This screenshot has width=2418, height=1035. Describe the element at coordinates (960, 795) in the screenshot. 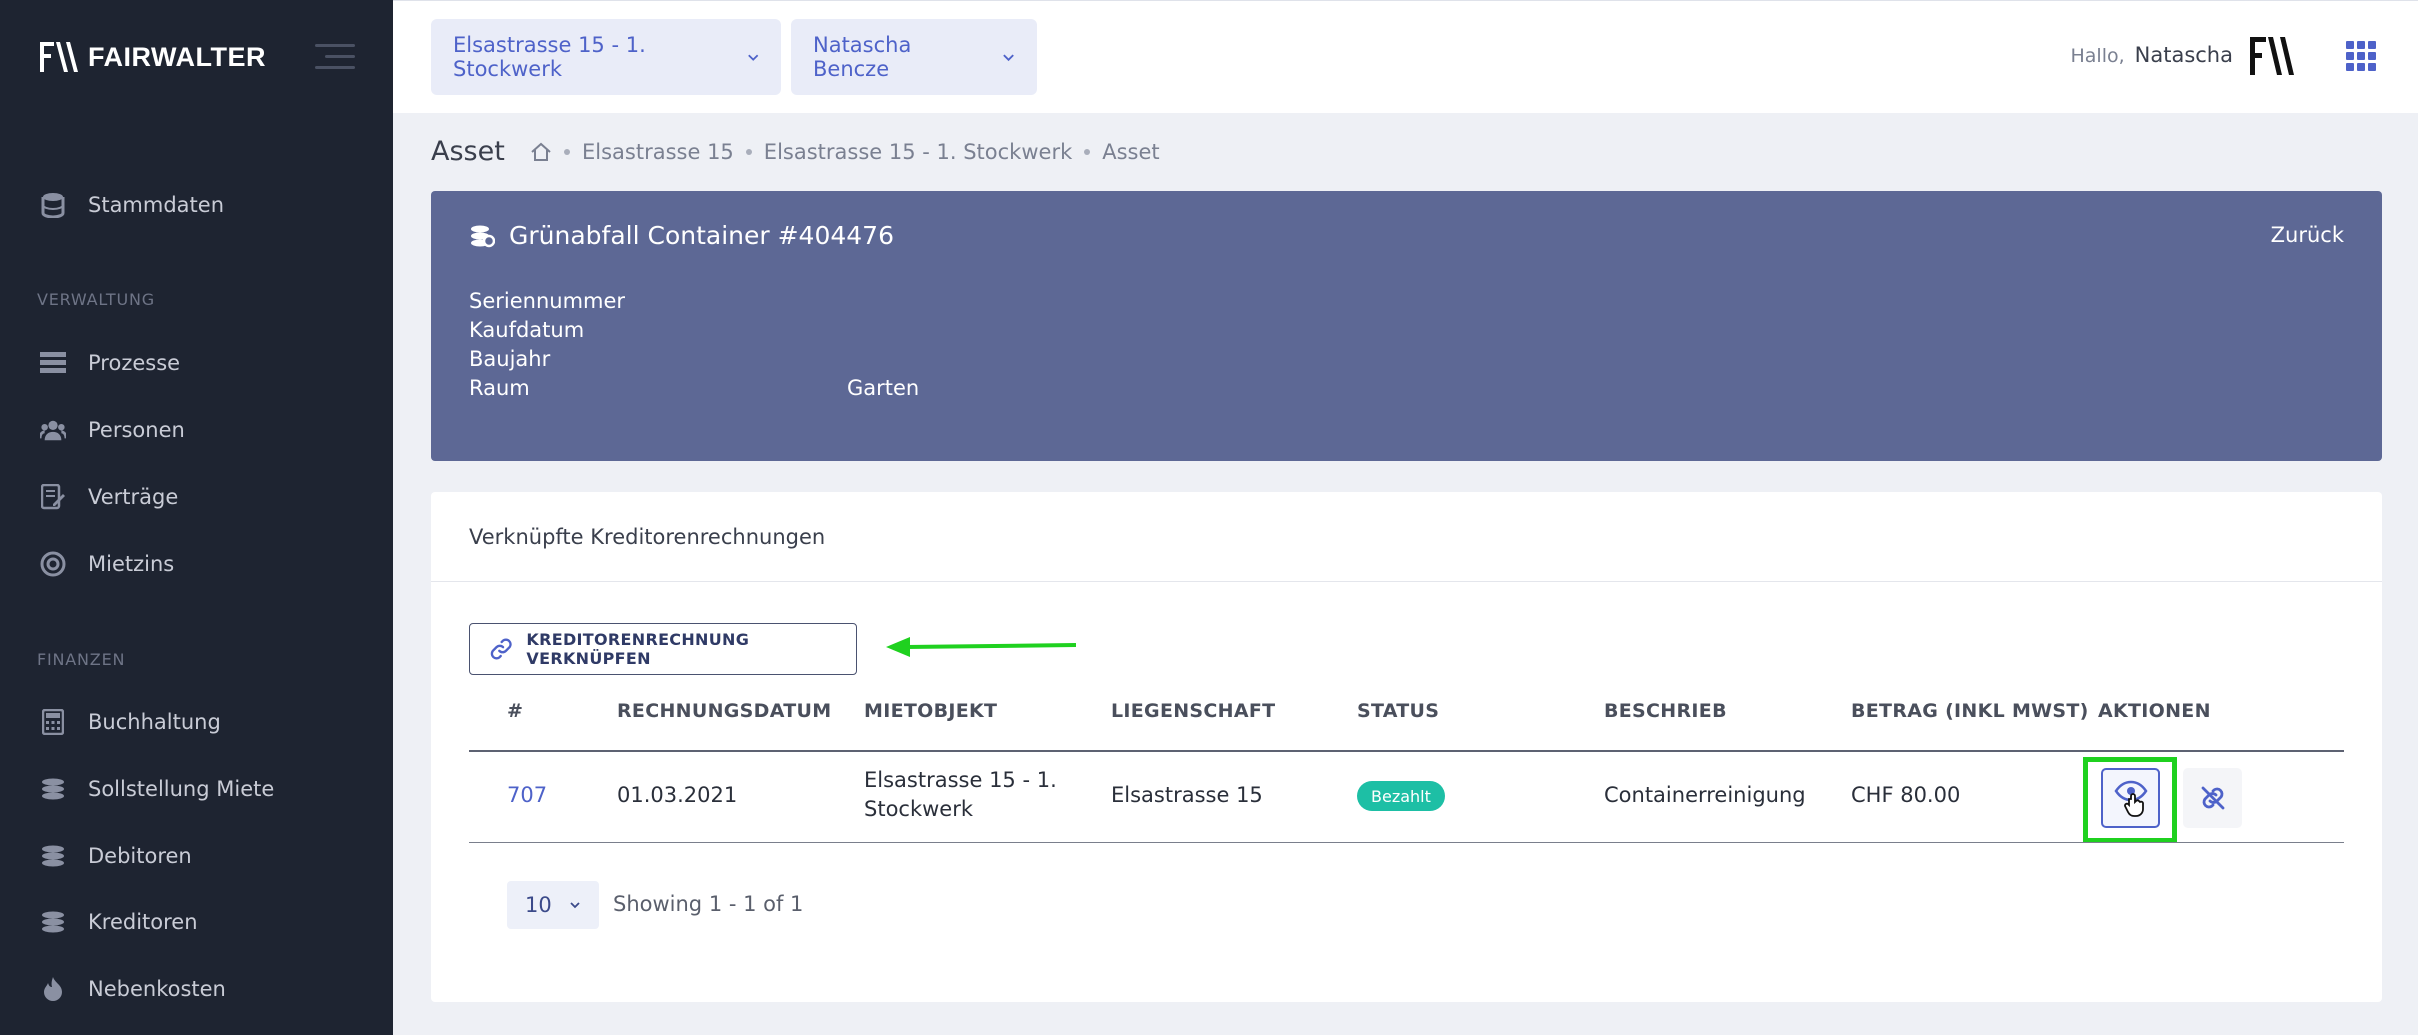

I see `invoice-object: Elsastrasse 15 - 1. Stockwerk` at that location.